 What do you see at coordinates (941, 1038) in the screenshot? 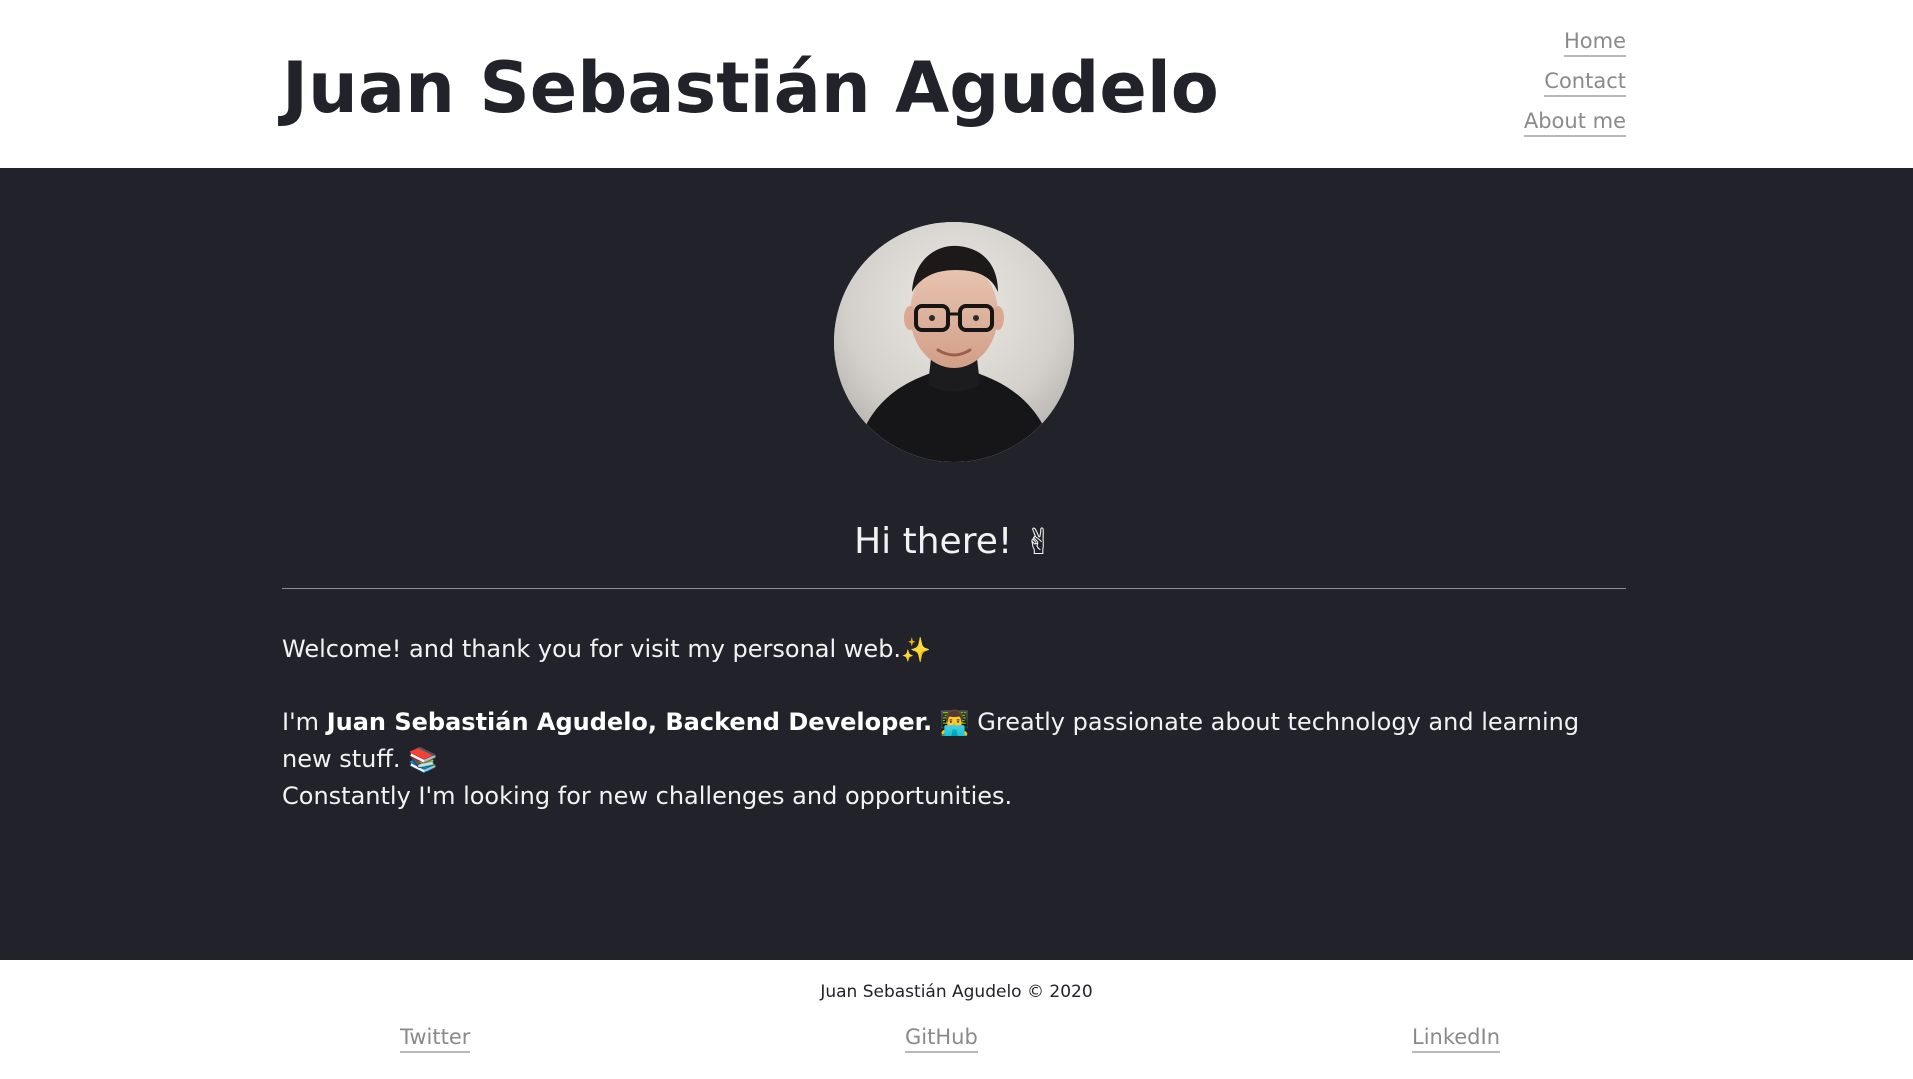
I see `github-link: GitHub` at bounding box center [941, 1038].